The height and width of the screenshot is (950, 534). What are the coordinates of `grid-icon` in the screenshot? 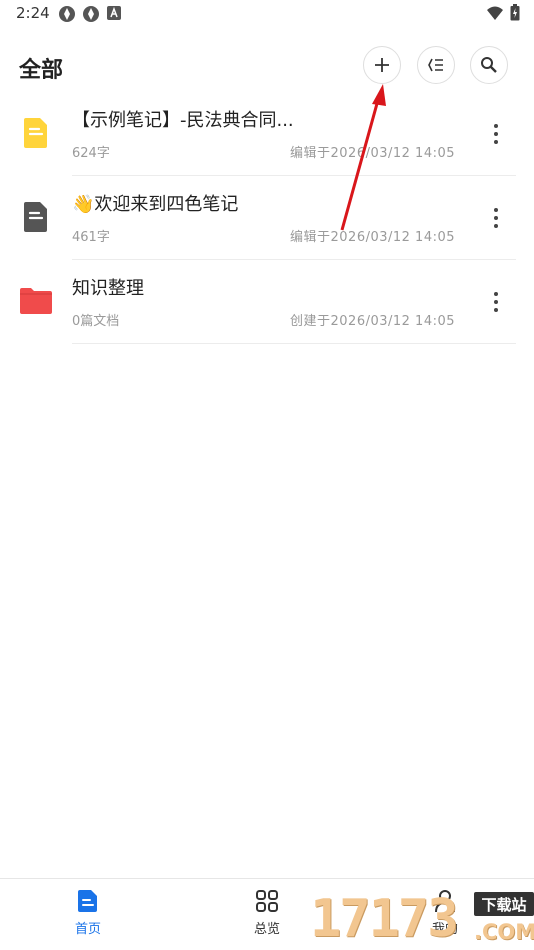 It's located at (267, 901).